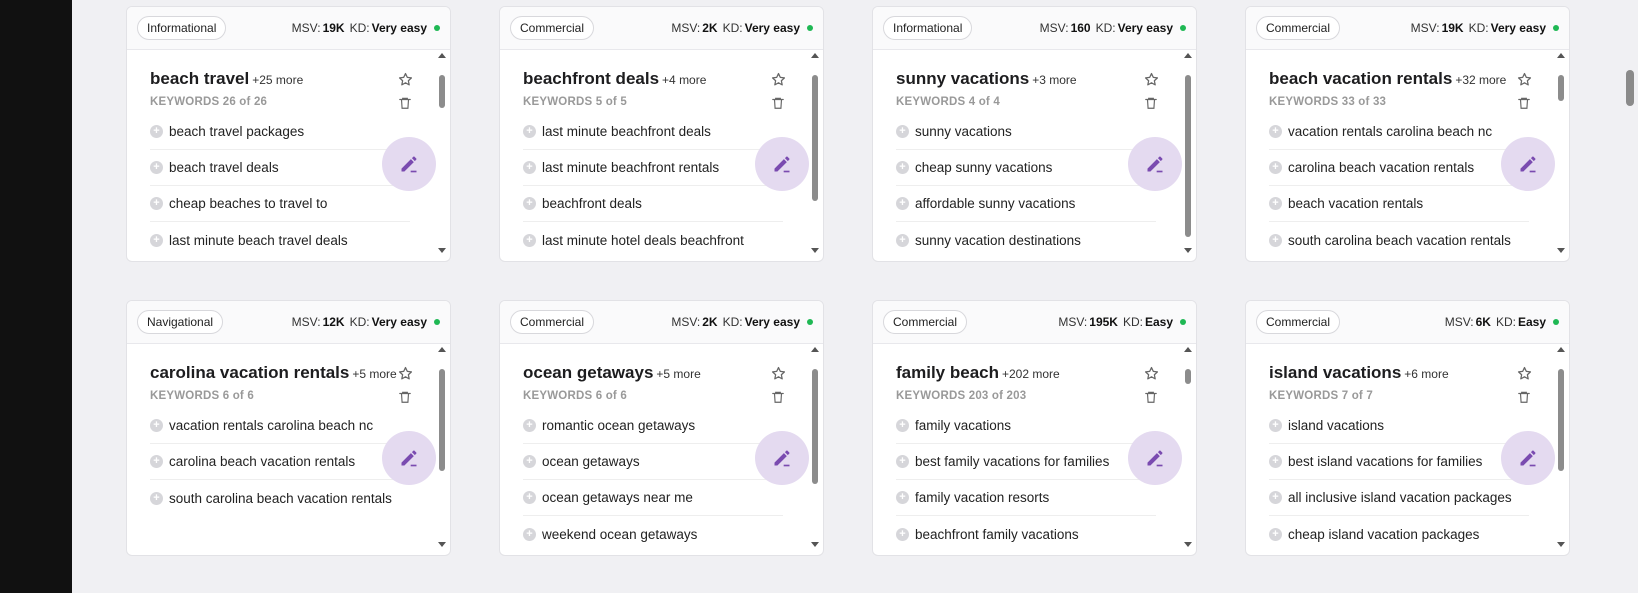 This screenshot has width=1638, height=593. I want to click on keyword-item: + cheap beaches to travel to, so click(280, 204).